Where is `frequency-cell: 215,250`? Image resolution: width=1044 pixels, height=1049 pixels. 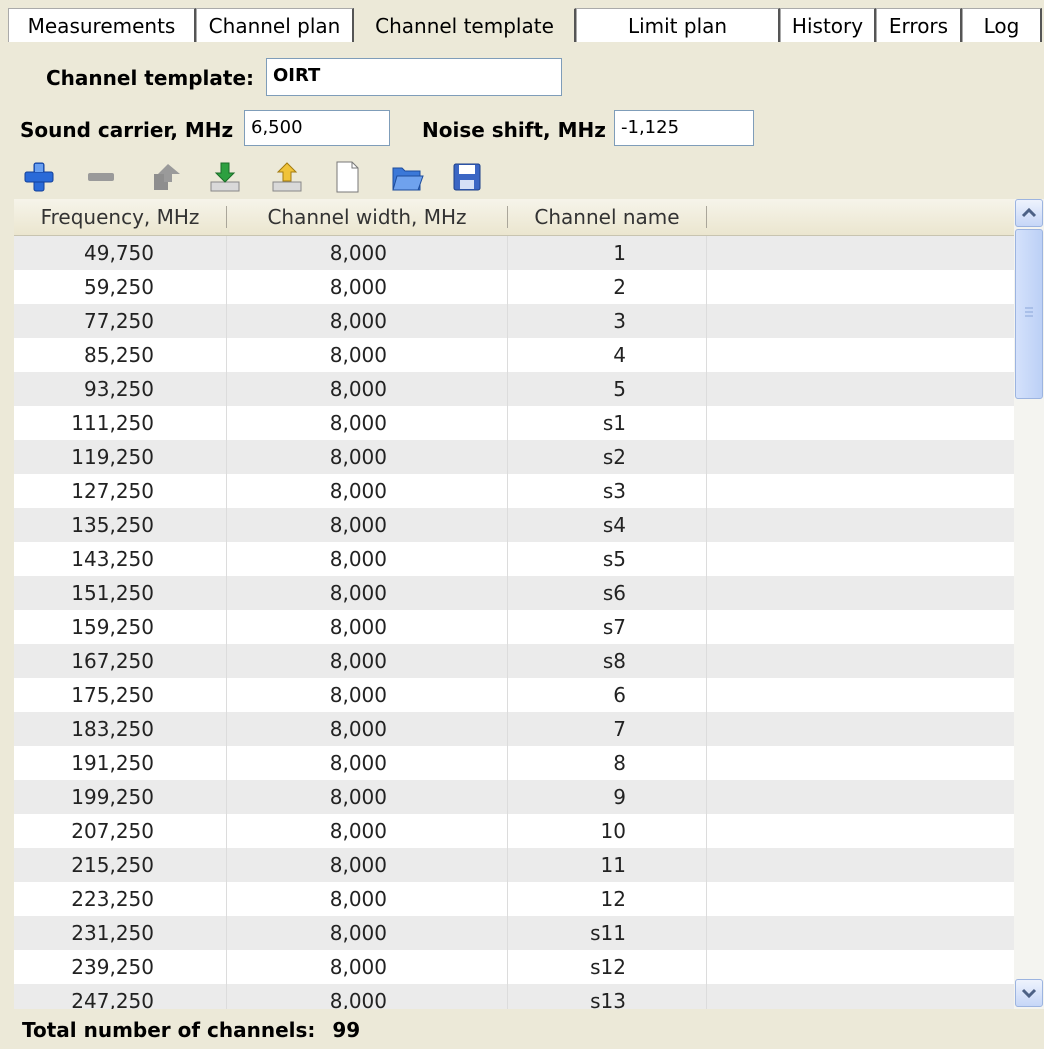 frequency-cell: 215,250 is located at coordinates (84, 865).